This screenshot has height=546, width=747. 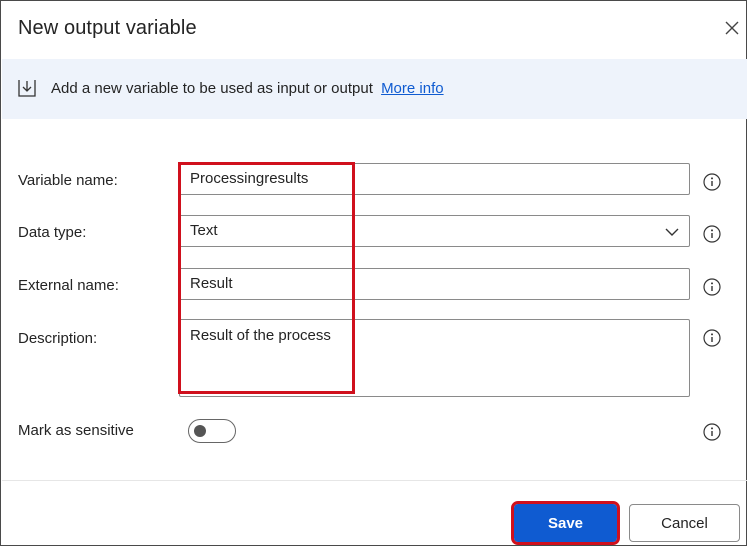 I want to click on external-name-input: Result, so click(x=434, y=284).